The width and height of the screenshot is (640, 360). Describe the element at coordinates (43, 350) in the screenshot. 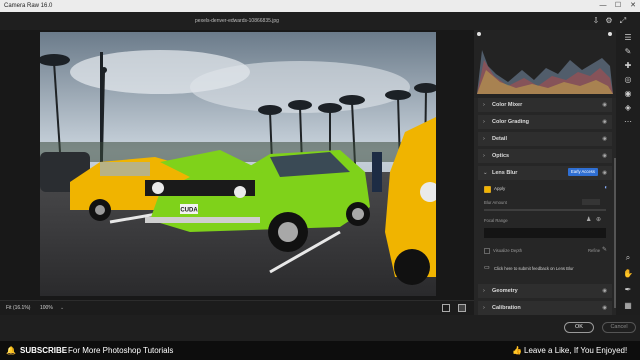

I see `subscribe-text: SUBSCRIBE` at that location.